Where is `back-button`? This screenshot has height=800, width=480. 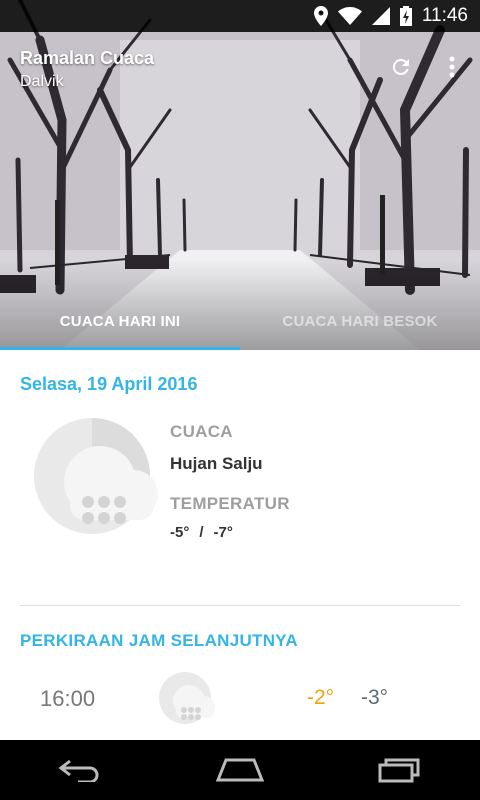
back-button is located at coordinates (80, 770).